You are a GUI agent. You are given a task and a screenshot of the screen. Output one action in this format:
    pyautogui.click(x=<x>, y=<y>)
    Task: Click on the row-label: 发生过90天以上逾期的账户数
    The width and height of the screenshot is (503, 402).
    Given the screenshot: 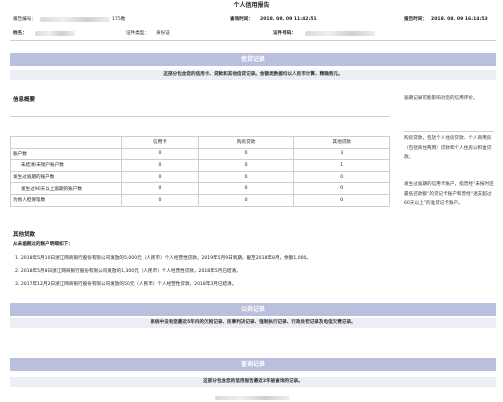 What is the action you would take?
    pyautogui.click(x=66, y=188)
    